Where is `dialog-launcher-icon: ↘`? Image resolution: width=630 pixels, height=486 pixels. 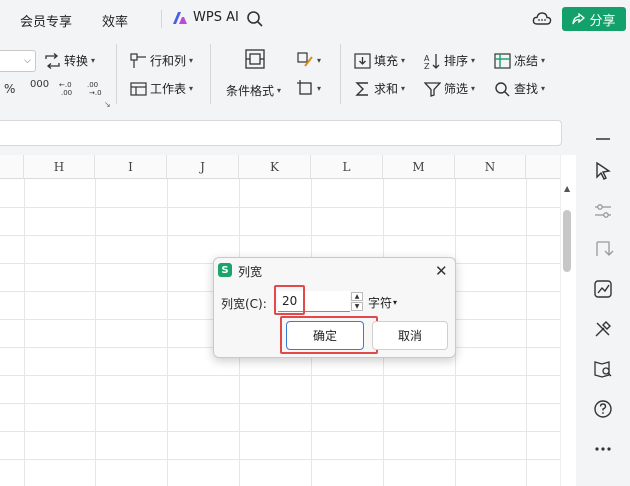
dialog-launcher-icon: ↘ is located at coordinates (107, 104).